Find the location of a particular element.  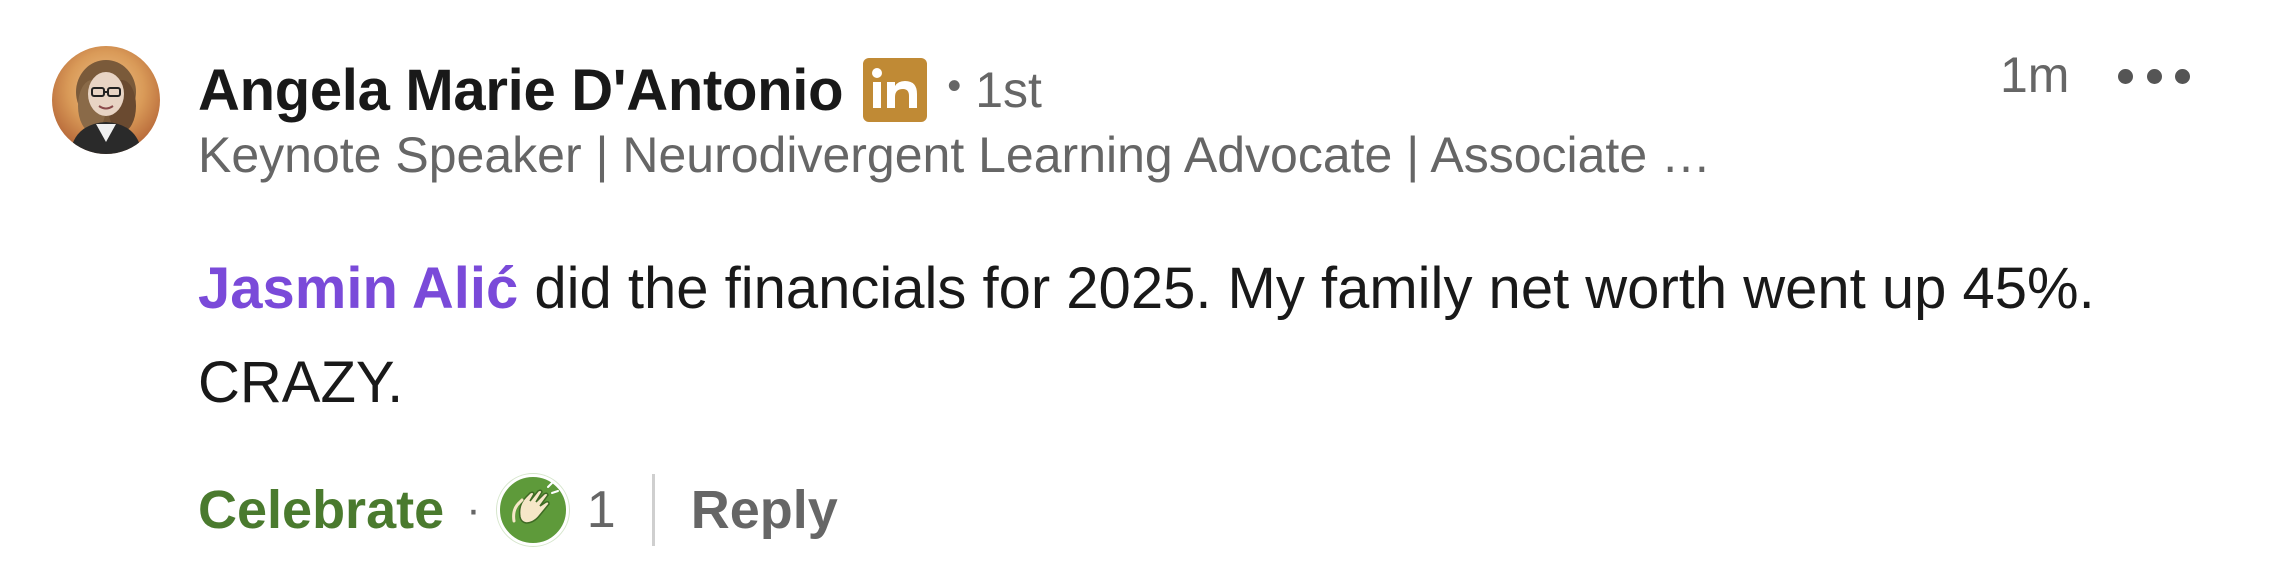

author-row: Angela Marie D'Antonio • 1st is located at coordinates (620, 90).